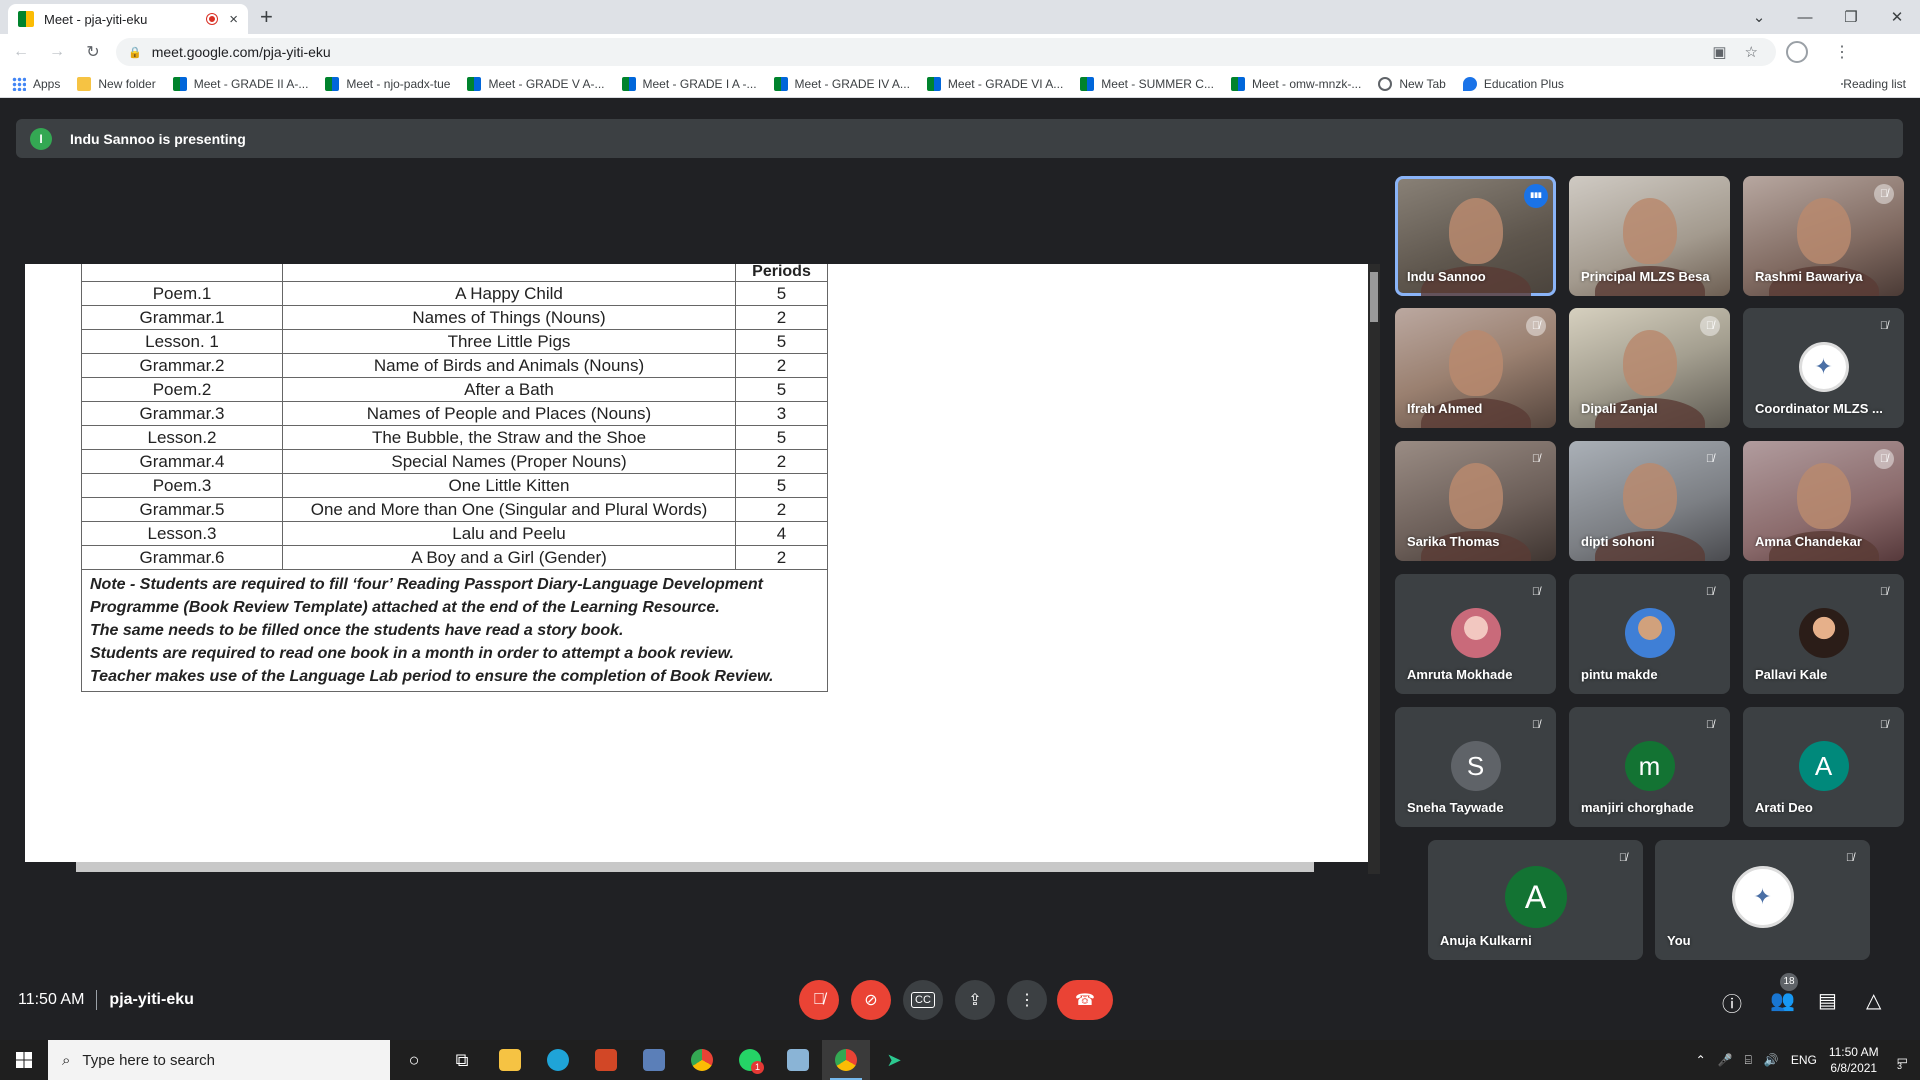  What do you see at coordinates (1513, 83) in the screenshot?
I see `bookmark-item: Education Plus` at bounding box center [1513, 83].